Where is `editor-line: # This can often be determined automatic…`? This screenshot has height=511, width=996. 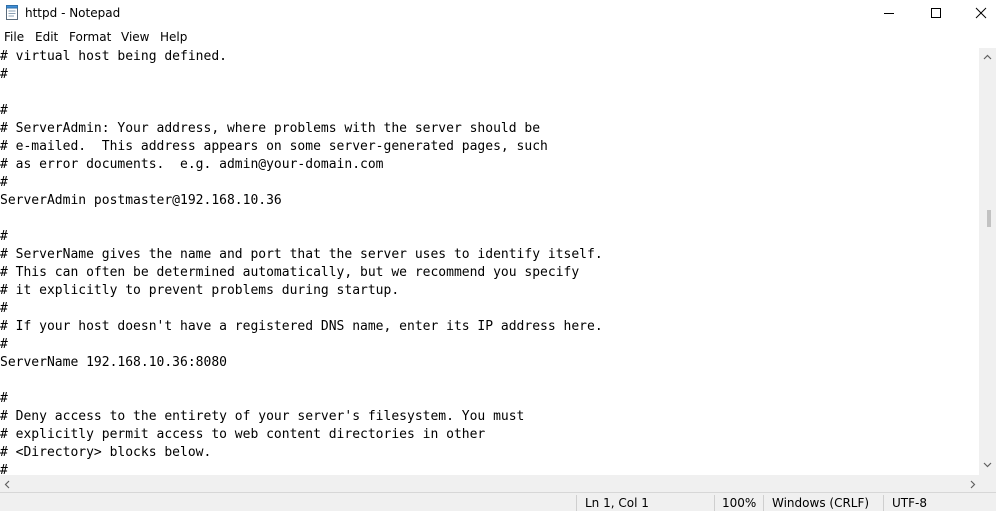 editor-line: # This can often be determined automatic… is located at coordinates (290, 272).